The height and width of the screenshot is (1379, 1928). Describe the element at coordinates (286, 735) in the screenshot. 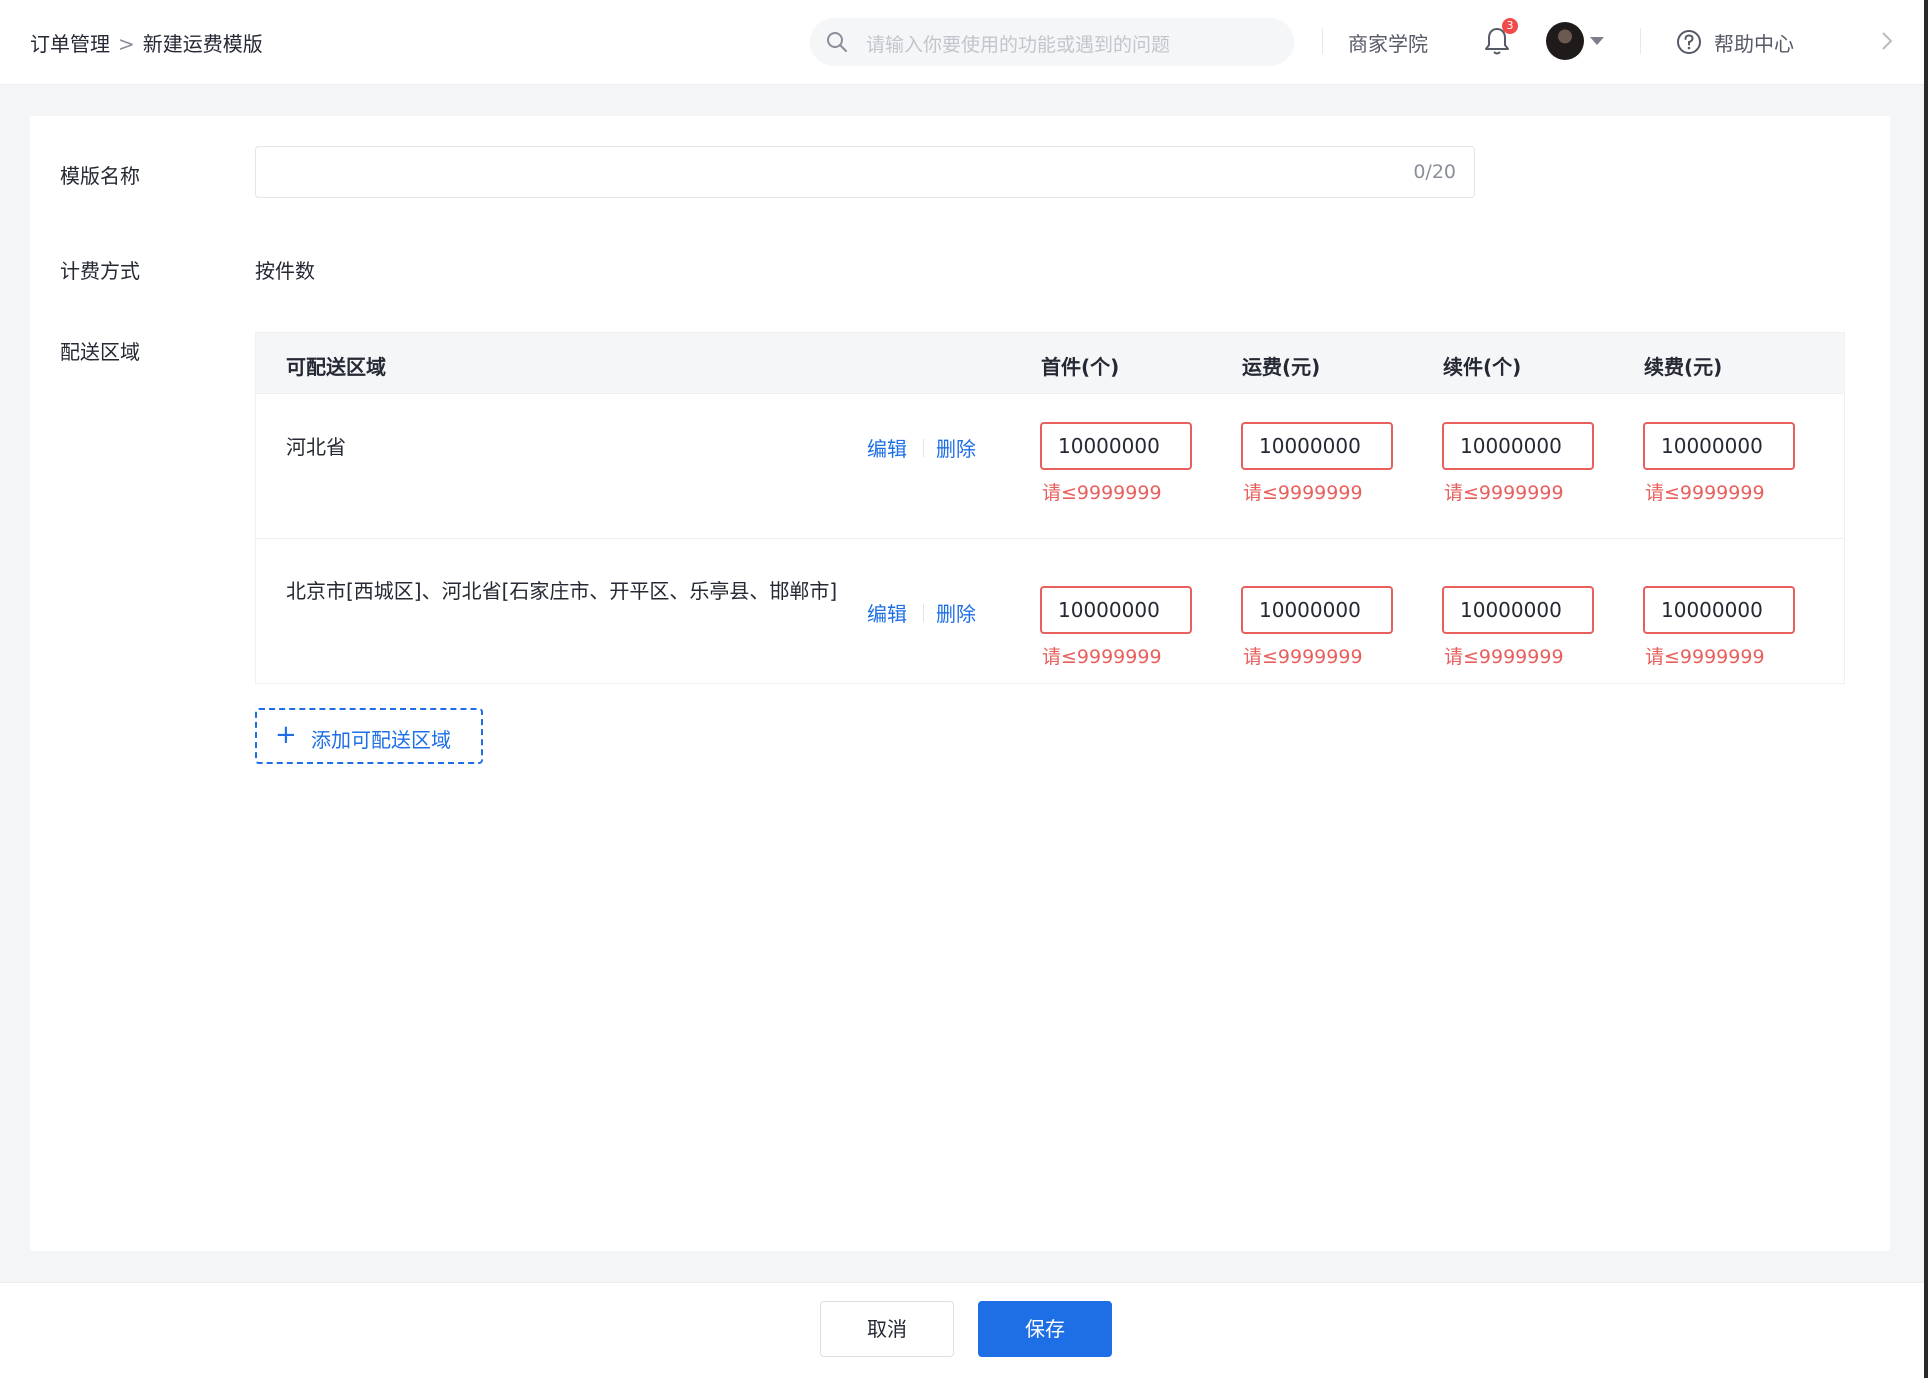

I see `plus-icon: +` at that location.